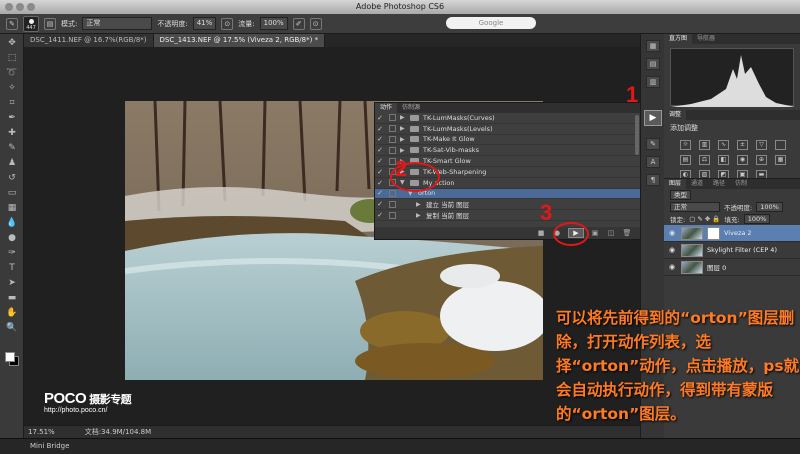 The width and height of the screenshot is (800, 454). What do you see at coordinates (507, 151) in the screenshot?
I see `action-set-row: ✓ ▶ TK-Sat-Vib-masks` at bounding box center [507, 151].